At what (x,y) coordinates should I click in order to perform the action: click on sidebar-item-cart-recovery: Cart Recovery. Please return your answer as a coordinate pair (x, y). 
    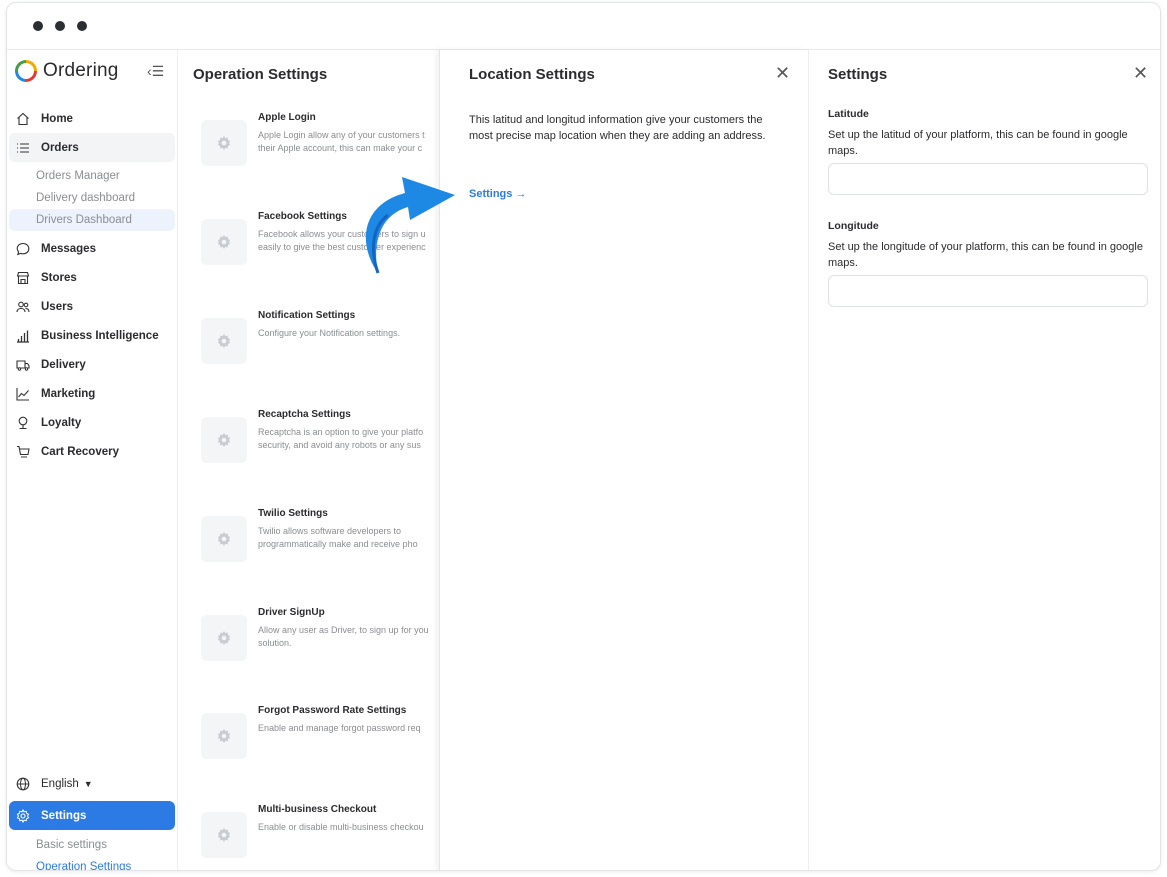
    Looking at the image, I should click on (92, 451).